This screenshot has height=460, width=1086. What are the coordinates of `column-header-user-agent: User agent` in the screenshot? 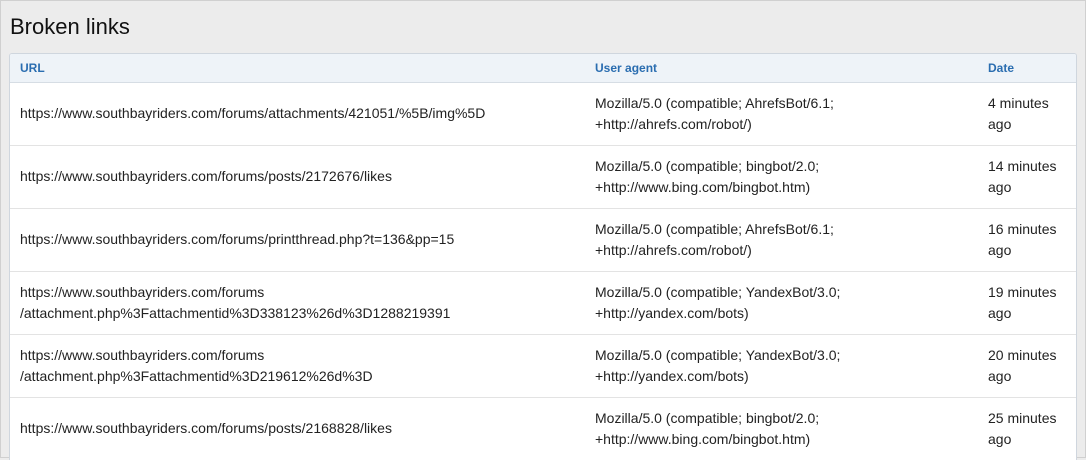 It's located at (781, 68).